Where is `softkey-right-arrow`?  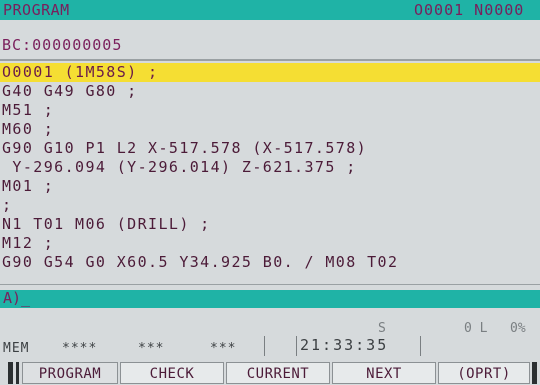
softkey-right-arrow is located at coordinates (534, 373).